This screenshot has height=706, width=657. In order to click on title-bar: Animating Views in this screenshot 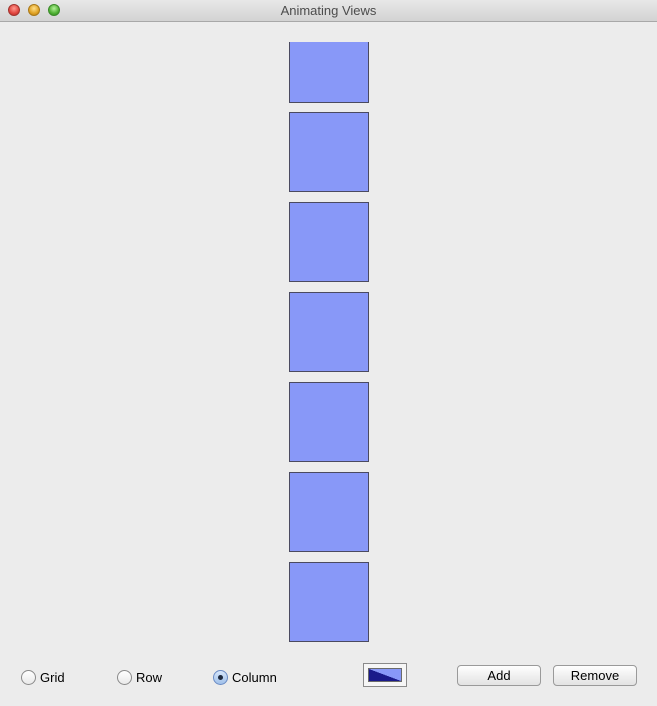, I will do `click(328, 11)`.